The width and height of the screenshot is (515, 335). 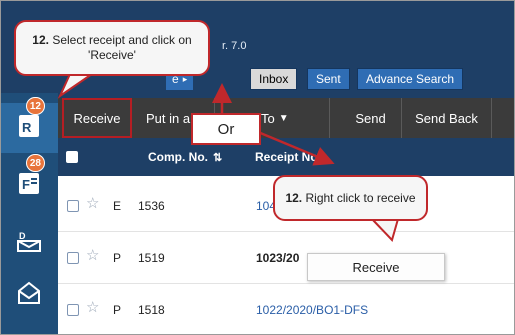 I want to click on table-row: ☆ P 1519 1023/20, so click(x=286, y=258).